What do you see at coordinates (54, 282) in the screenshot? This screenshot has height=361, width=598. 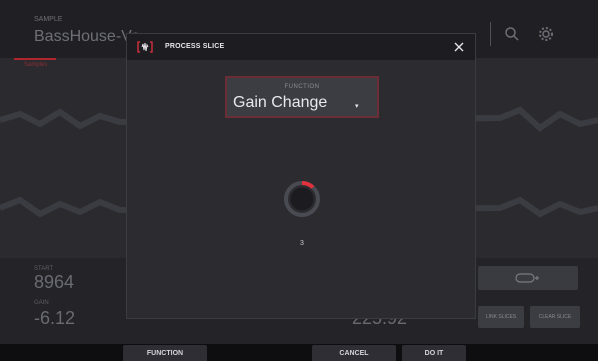 I see `param-start-value: 8964` at bounding box center [54, 282].